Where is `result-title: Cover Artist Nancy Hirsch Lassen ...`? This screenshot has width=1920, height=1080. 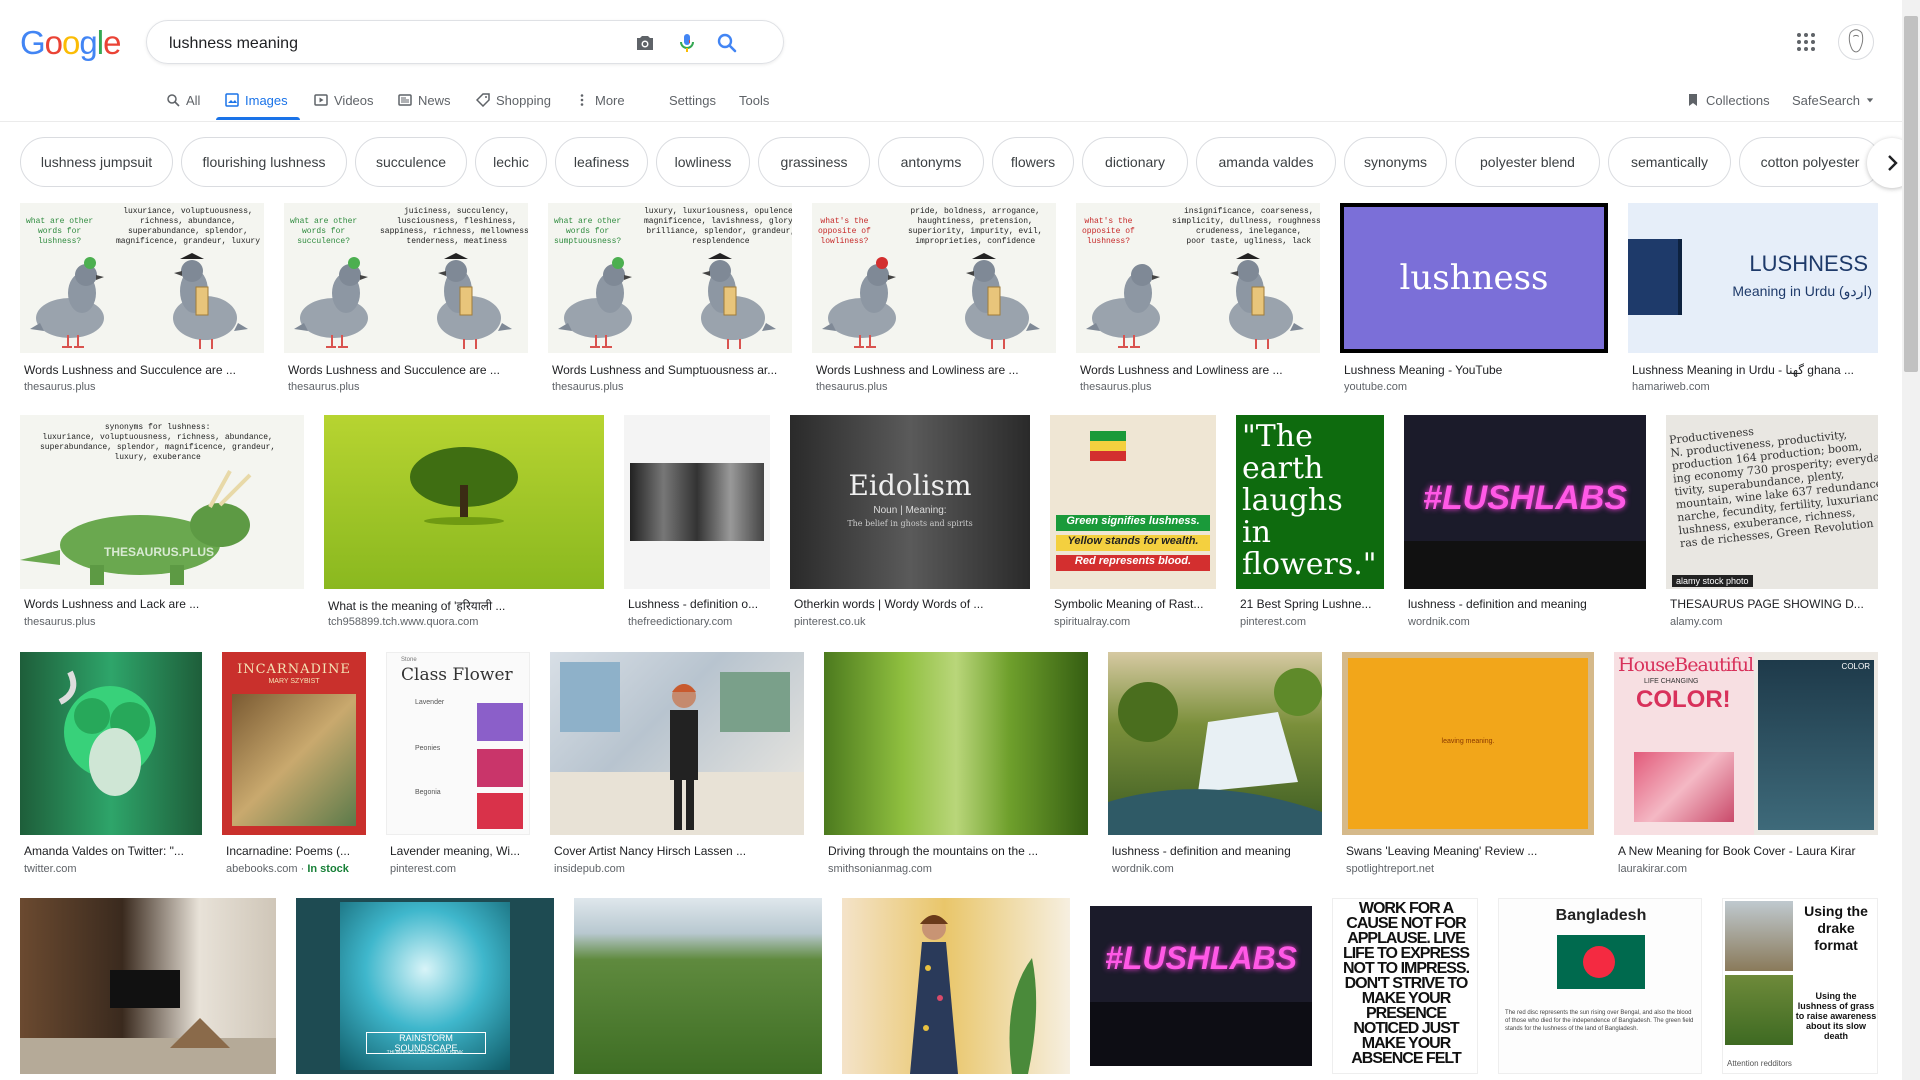 result-title: Cover Artist Nancy Hirsch Lassen ... is located at coordinates (679, 851).